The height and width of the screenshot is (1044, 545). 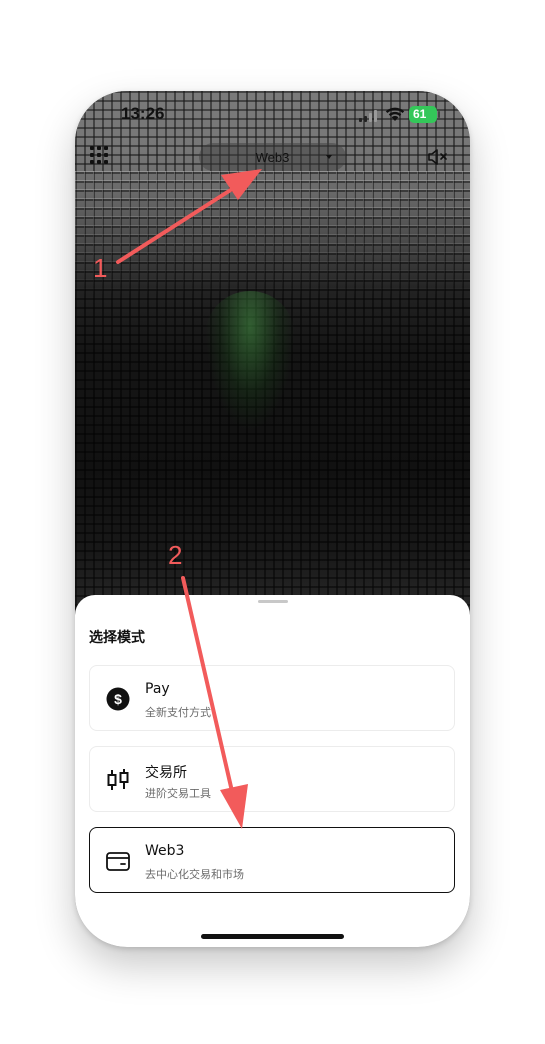 I want to click on battery-level: 61, so click(x=420, y=114).